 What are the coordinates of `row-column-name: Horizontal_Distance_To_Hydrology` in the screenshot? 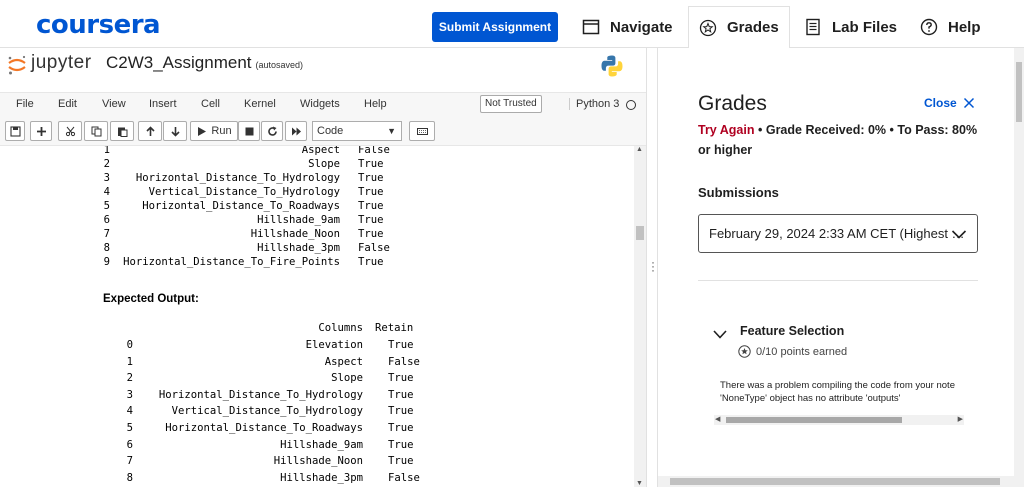 It's located at (237, 178).